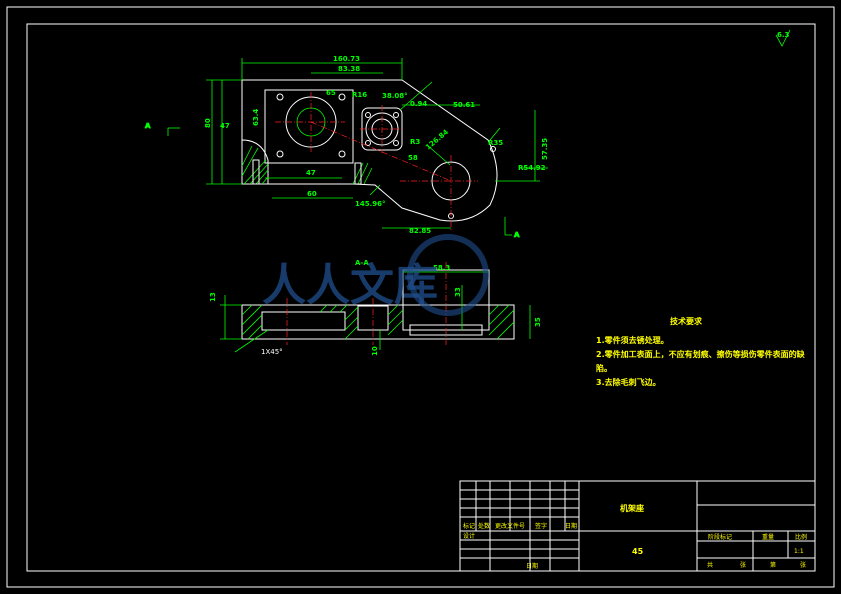  What do you see at coordinates (799, 551) in the screenshot?
I see `scale-value: 1:1` at bounding box center [799, 551].